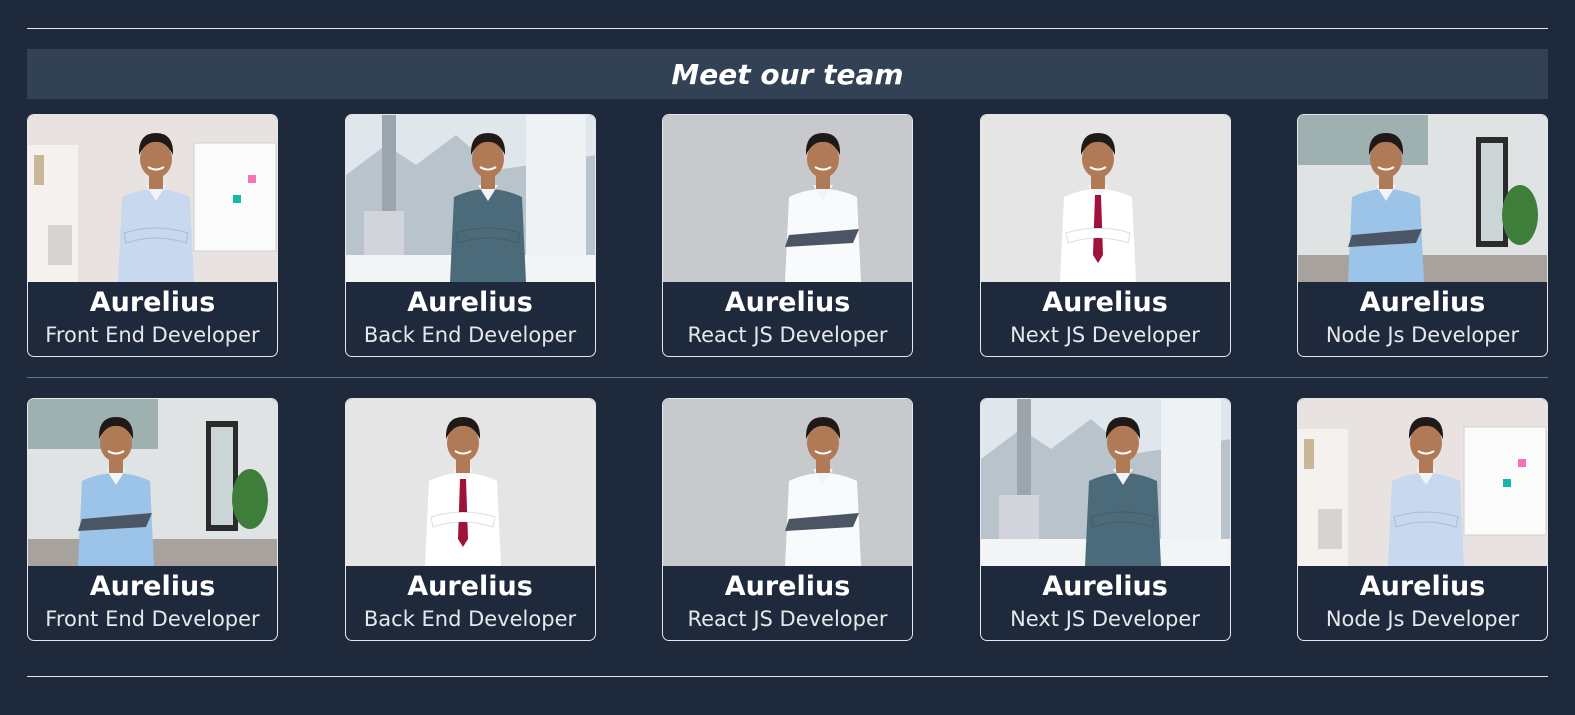 This screenshot has width=1575, height=715. I want to click on section-header: Meet our team, so click(787, 74).